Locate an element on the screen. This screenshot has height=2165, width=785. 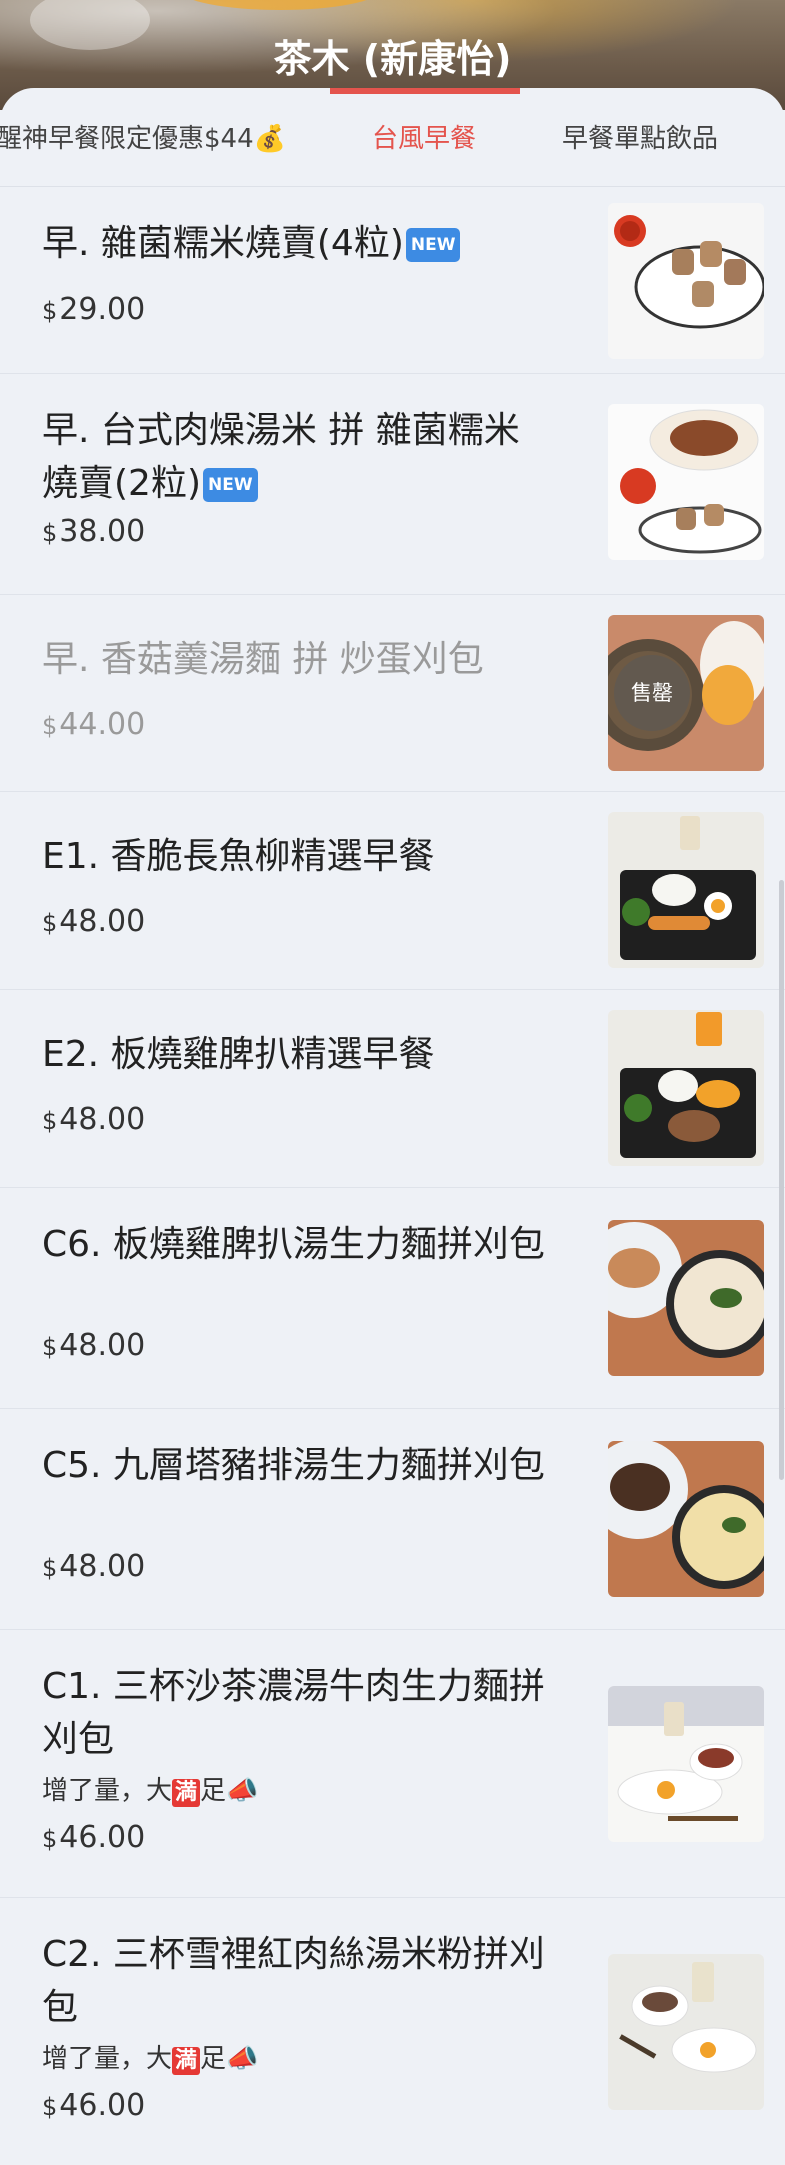
item-name: E1. 香脆長魚柳精選早餐 is located at coordinates (238, 856).